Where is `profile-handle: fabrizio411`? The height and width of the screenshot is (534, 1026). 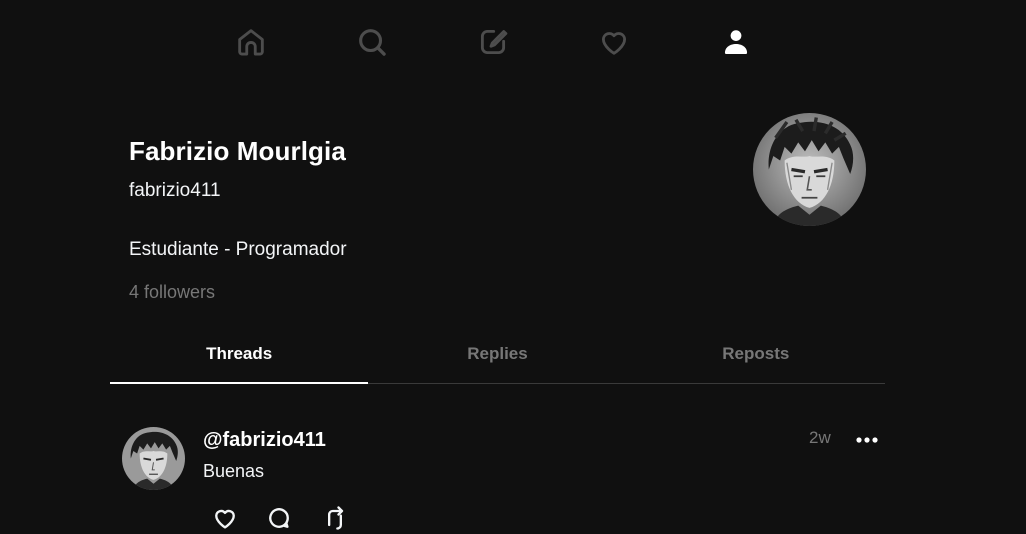 profile-handle: fabrizio411 is located at coordinates (175, 190).